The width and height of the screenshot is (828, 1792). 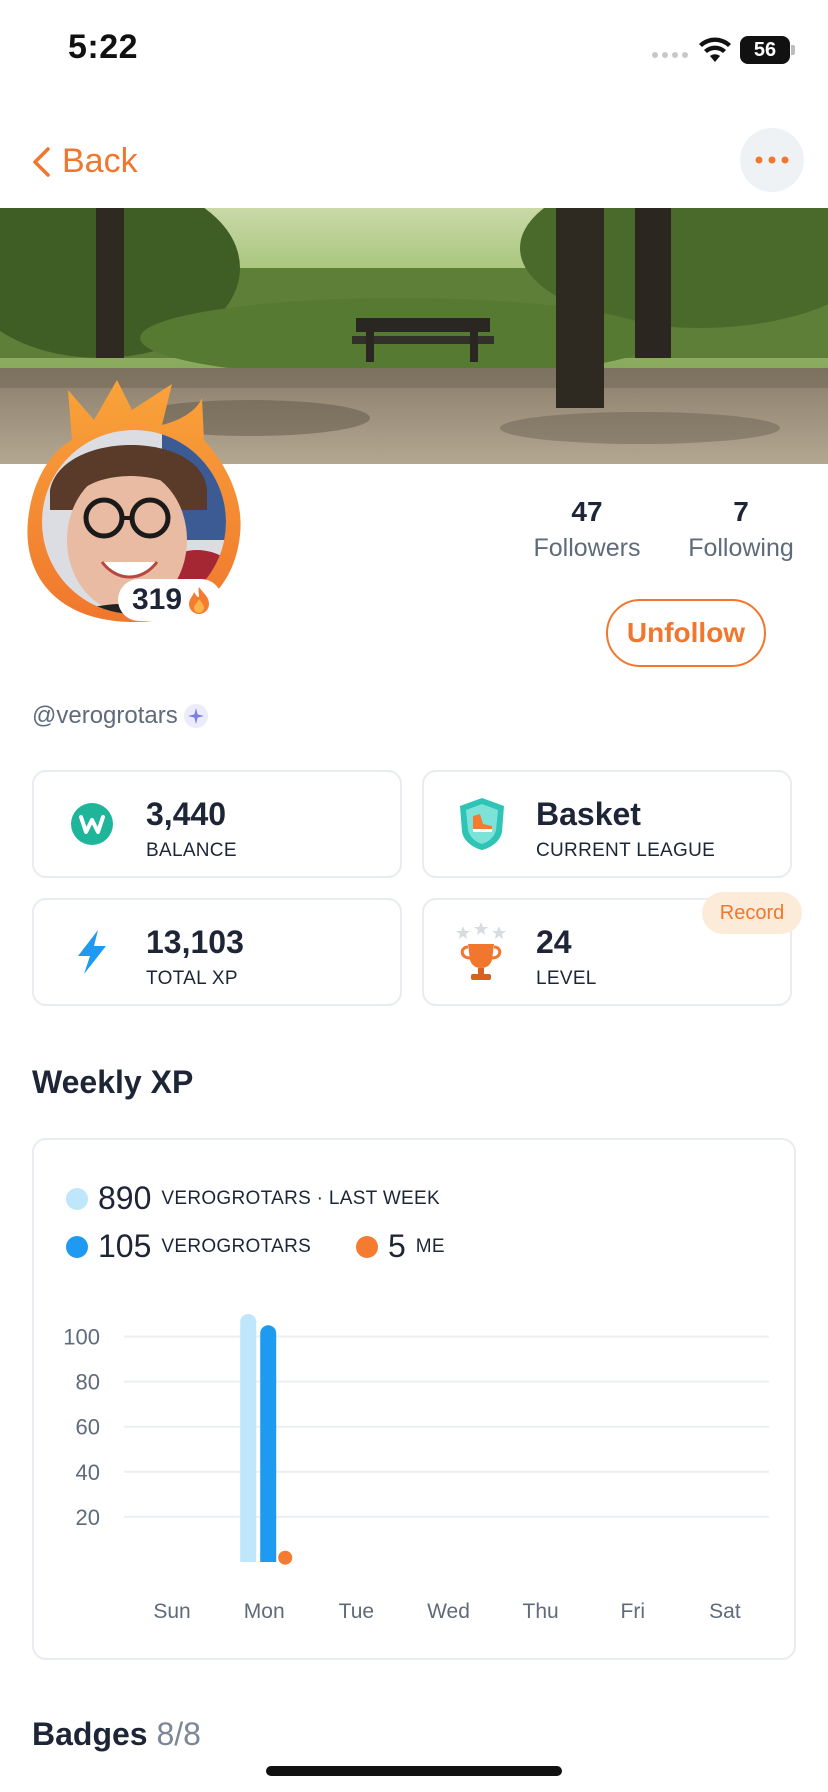 What do you see at coordinates (430, 1246) in the screenshot?
I see `legend-me-label: ME` at bounding box center [430, 1246].